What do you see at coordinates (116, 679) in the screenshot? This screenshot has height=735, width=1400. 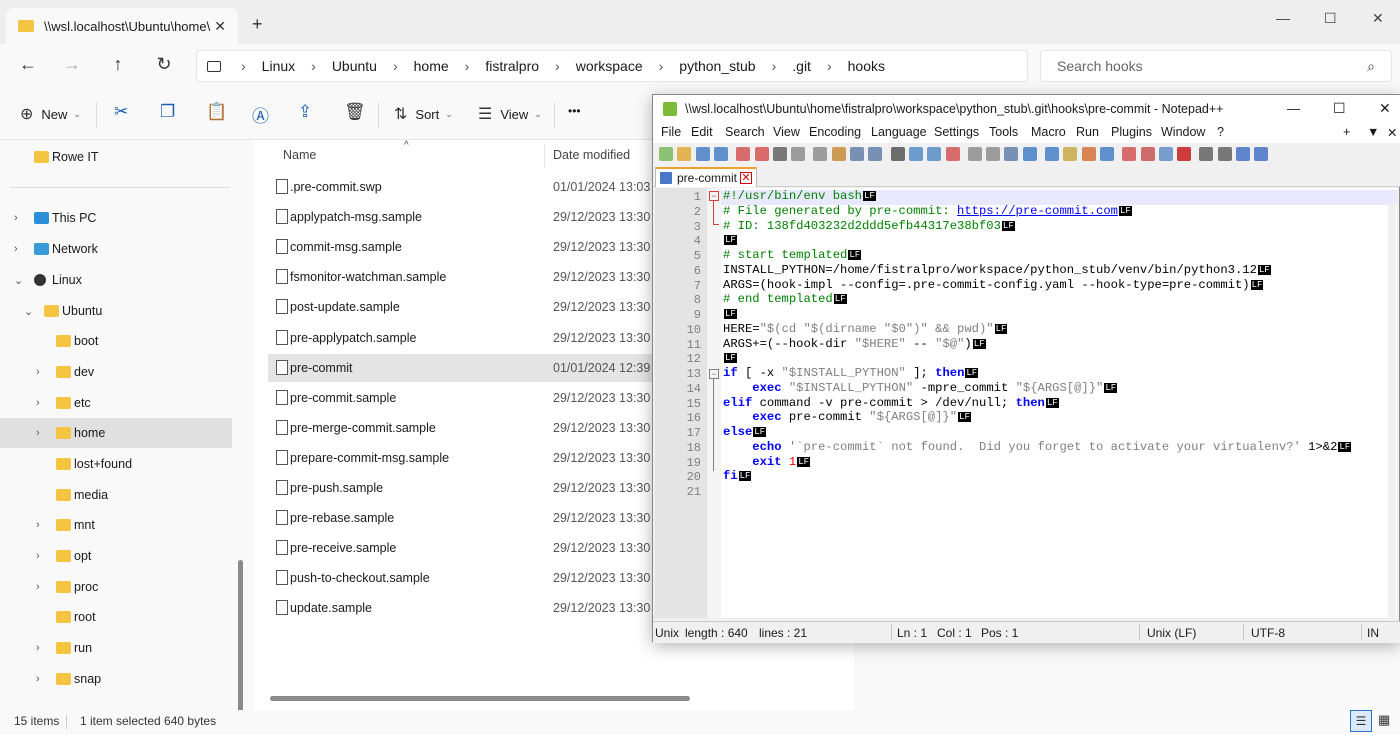 I see `sidebar-item-snap: › snap` at bounding box center [116, 679].